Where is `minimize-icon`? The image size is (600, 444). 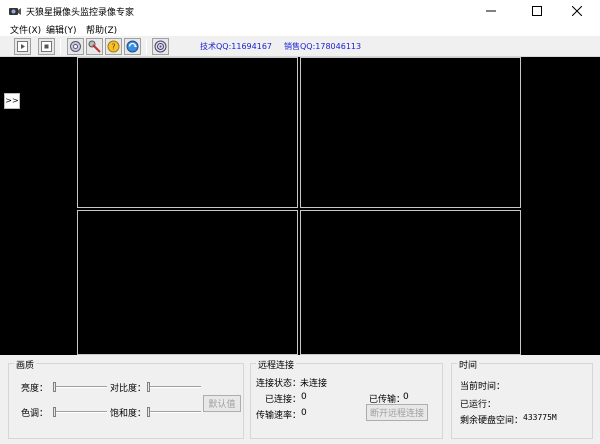 minimize-icon is located at coordinates (491, 11).